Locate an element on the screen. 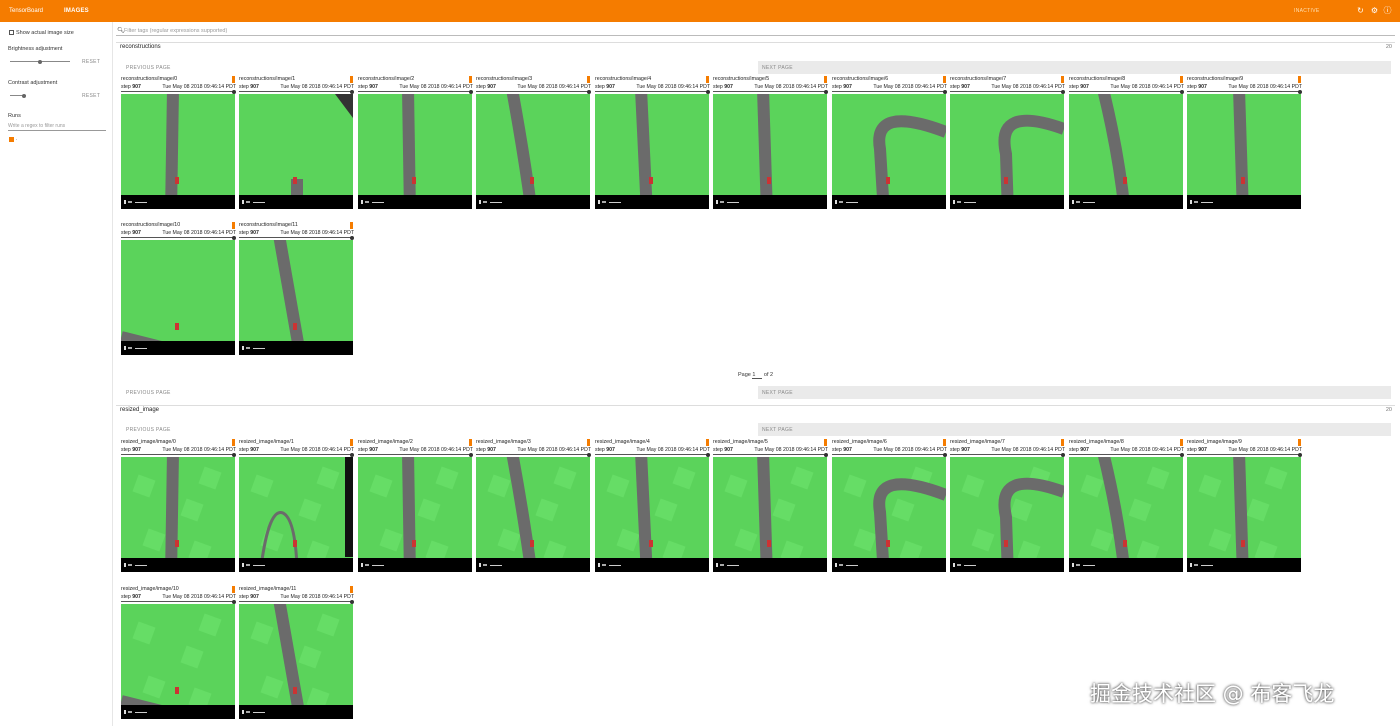 This screenshot has width=1400, height=726. section-header-resized-image: resized_image 20 is located at coordinates (755, 410).